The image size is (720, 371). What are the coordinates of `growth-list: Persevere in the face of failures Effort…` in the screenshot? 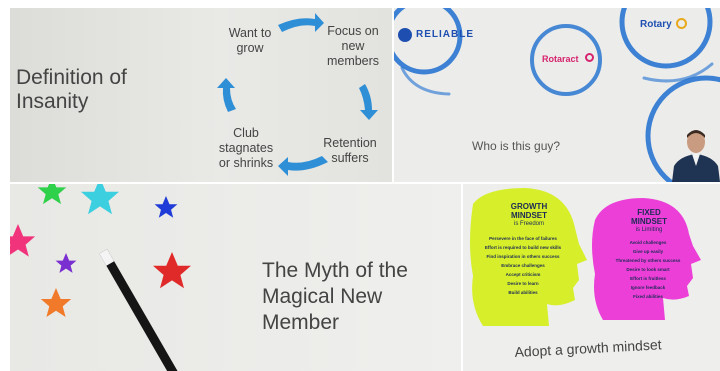 It's located at (523, 265).